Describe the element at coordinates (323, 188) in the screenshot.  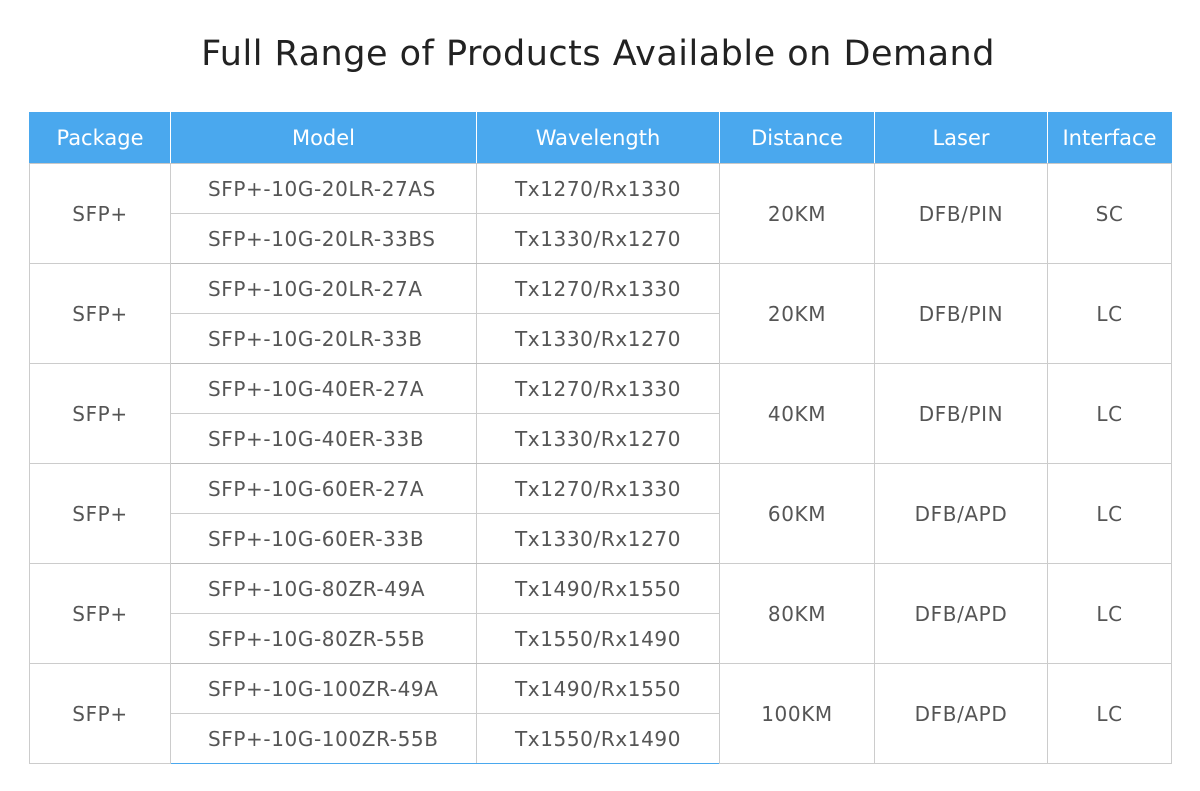
I see `model-cell: SFP+-10G-20LR-27AS` at that location.